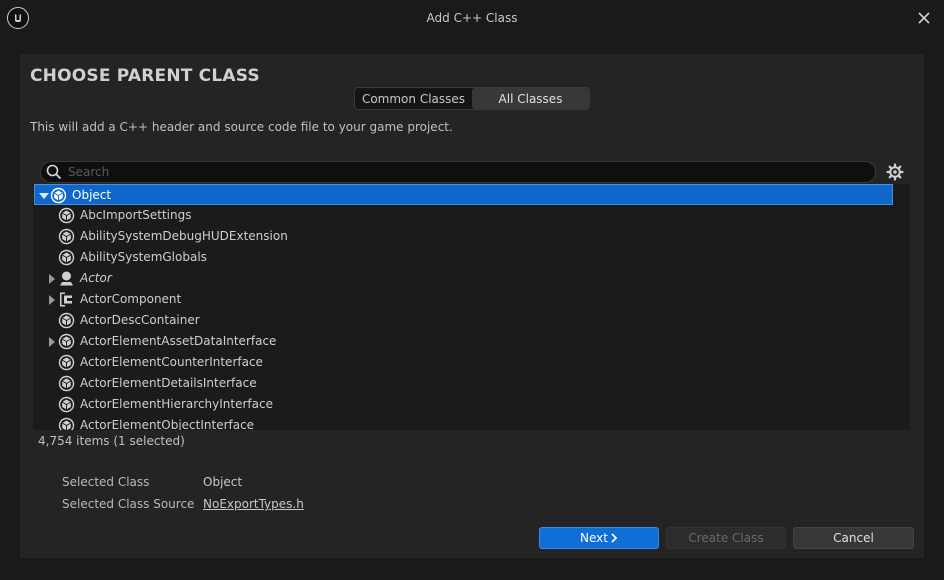 Image resolution: width=944 pixels, height=580 pixels. Describe the element at coordinates (413, 98) in the screenshot. I see `tab-common-classes: Common Classes` at that location.